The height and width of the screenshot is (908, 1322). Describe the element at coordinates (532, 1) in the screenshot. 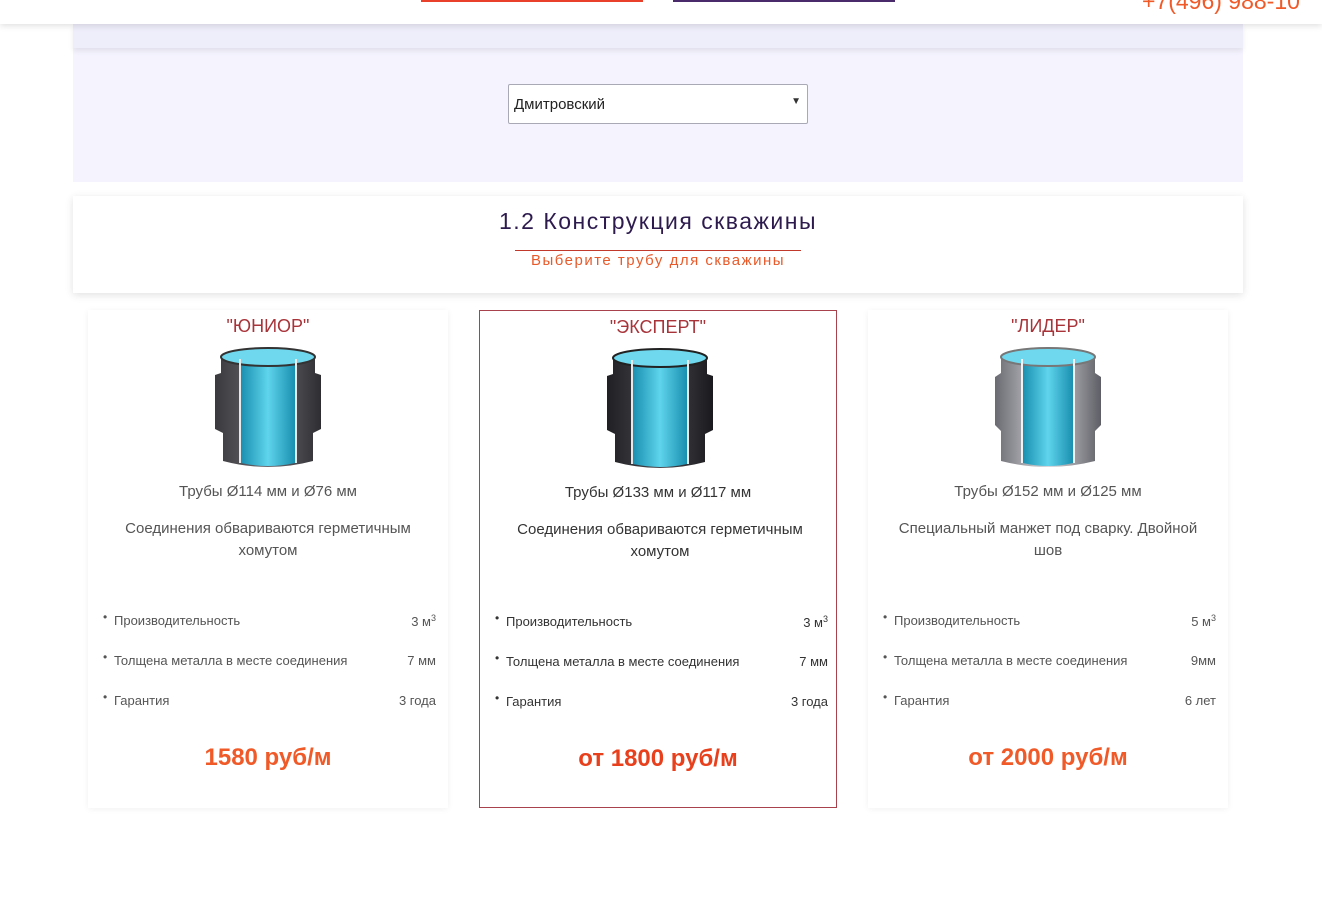

I see `nav-underline-red` at that location.